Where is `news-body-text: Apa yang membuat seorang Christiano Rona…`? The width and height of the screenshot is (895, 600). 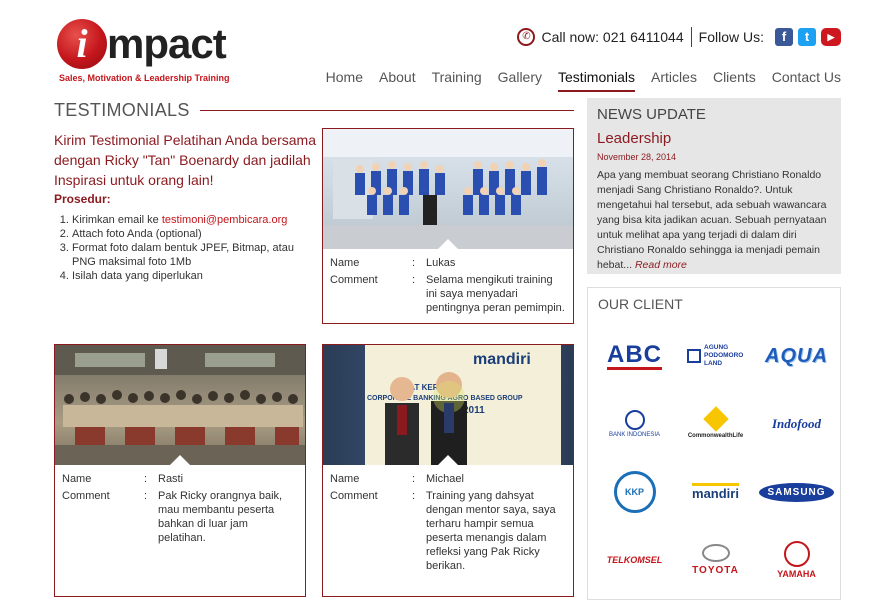
news-body-text: Apa yang membuat seorang Christiano Rona… is located at coordinates (712, 220).